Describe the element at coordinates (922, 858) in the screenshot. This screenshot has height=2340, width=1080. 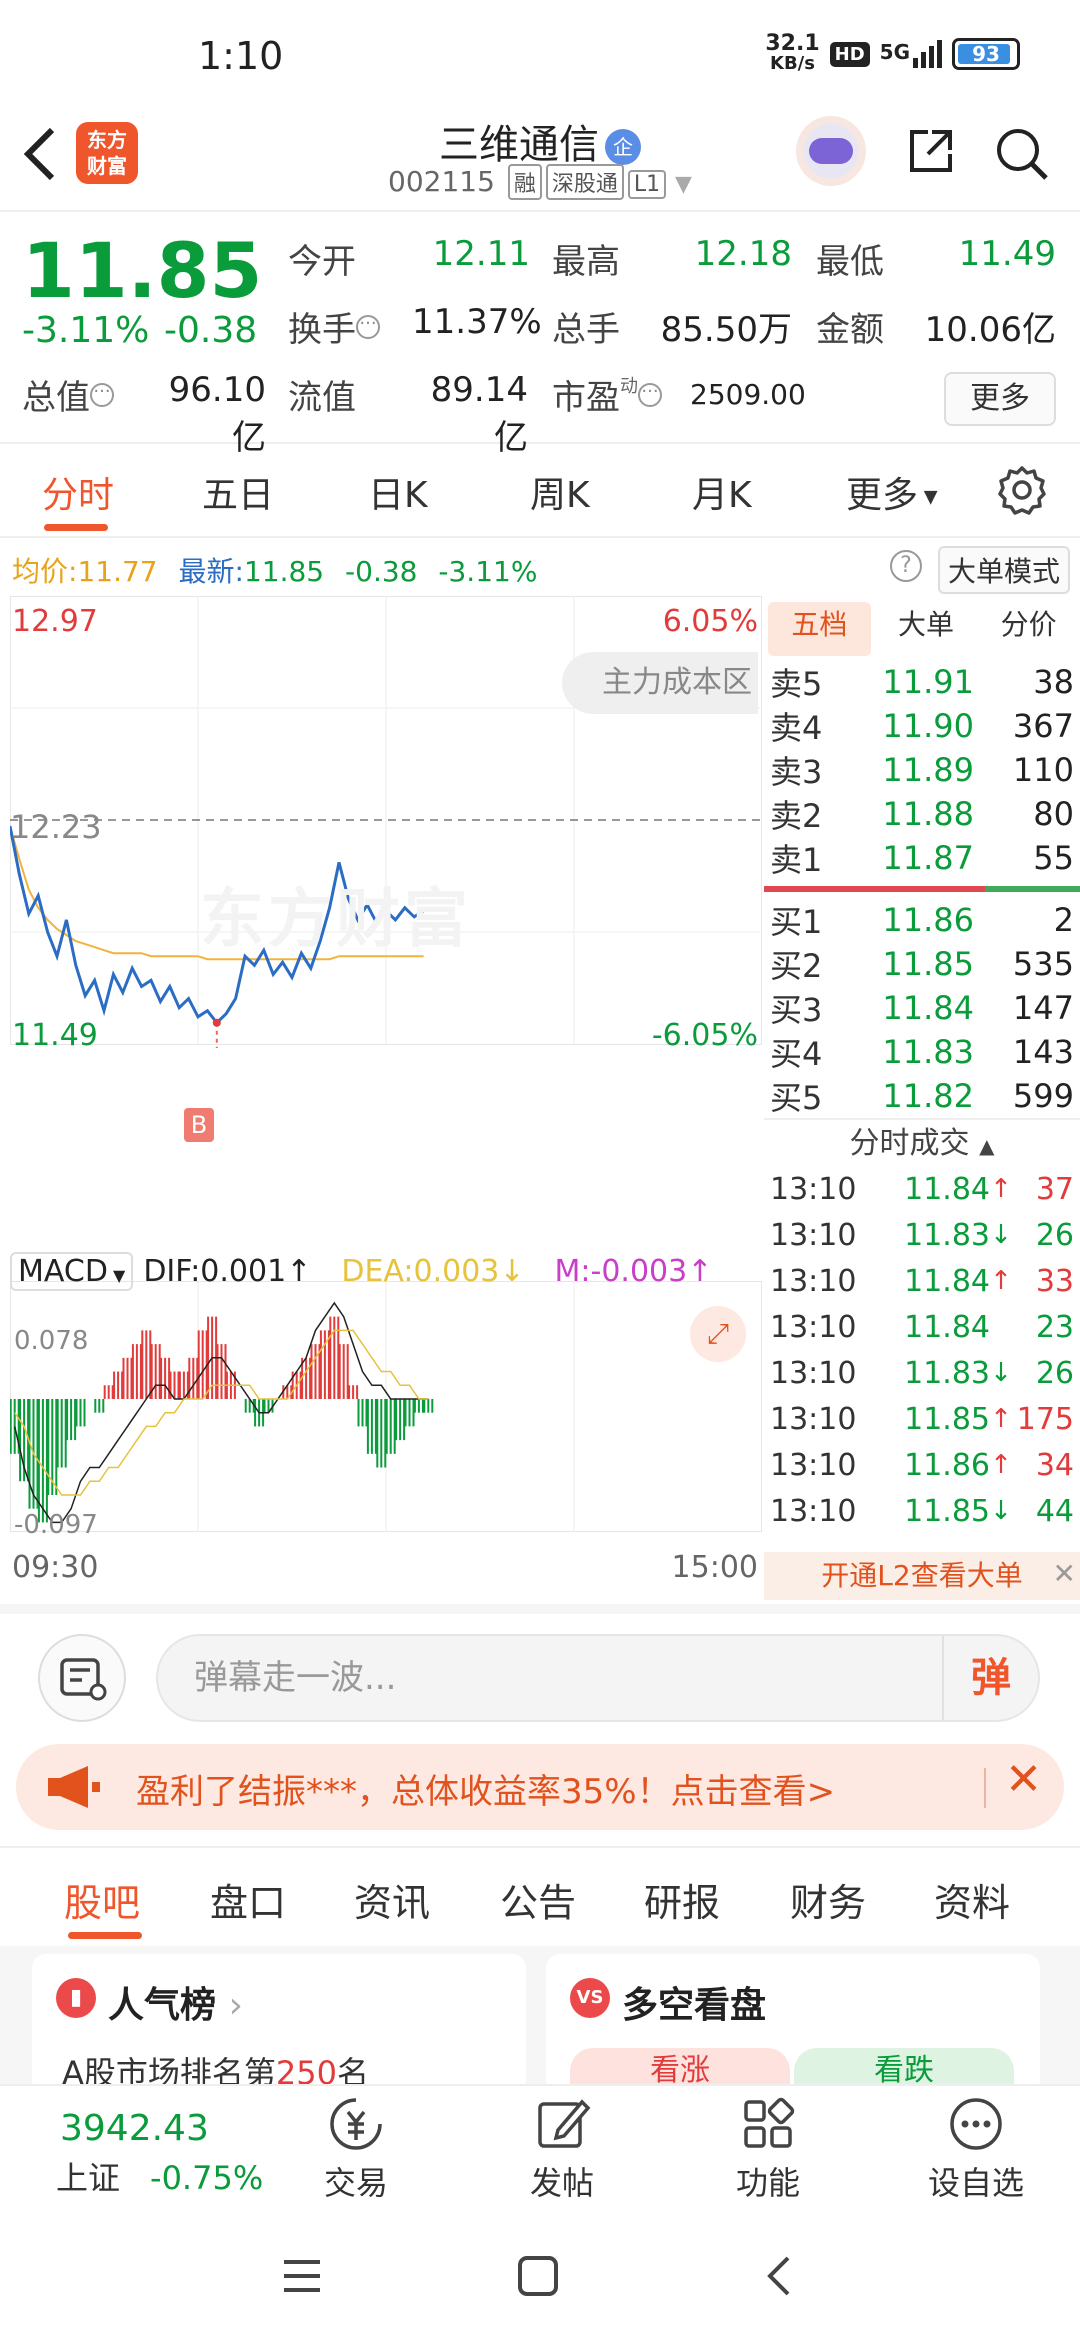
I see `sell-level-row: 卖1 11.87 55` at that location.